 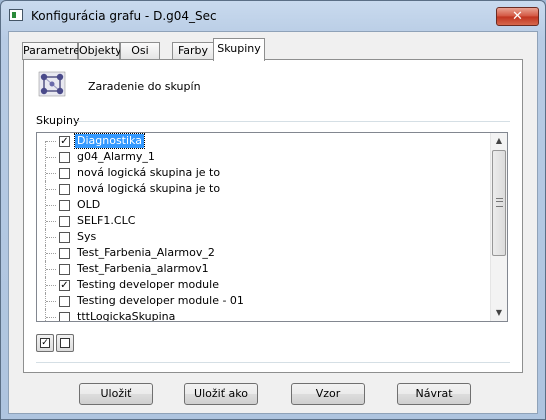 What do you see at coordinates (106, 220) in the screenshot?
I see `group-label: SELF1.CLC` at bounding box center [106, 220].